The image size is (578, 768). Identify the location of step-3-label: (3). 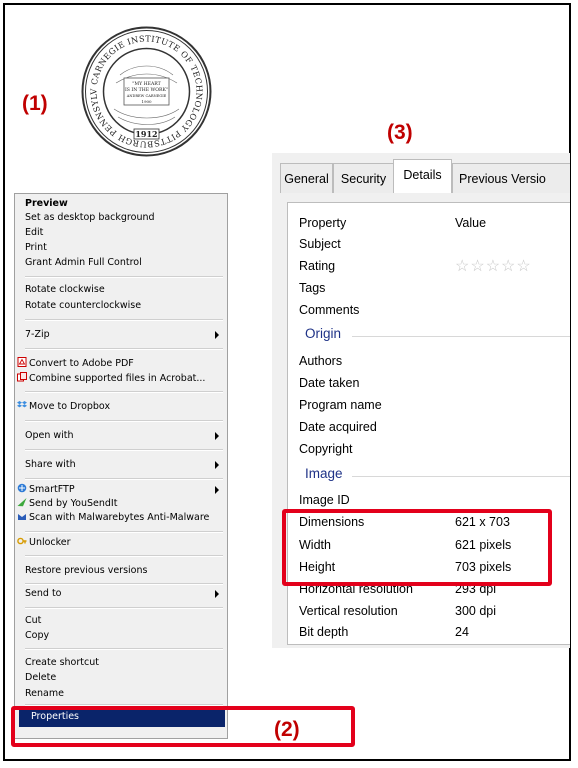
(400, 132).